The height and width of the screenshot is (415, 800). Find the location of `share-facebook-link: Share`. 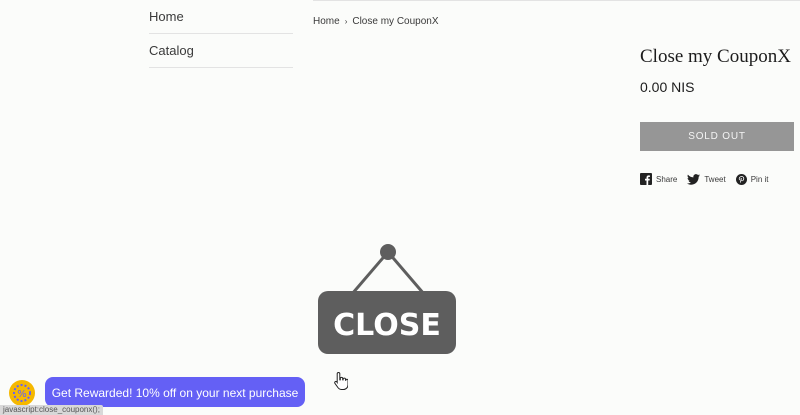

share-facebook-link: Share is located at coordinates (658, 179).